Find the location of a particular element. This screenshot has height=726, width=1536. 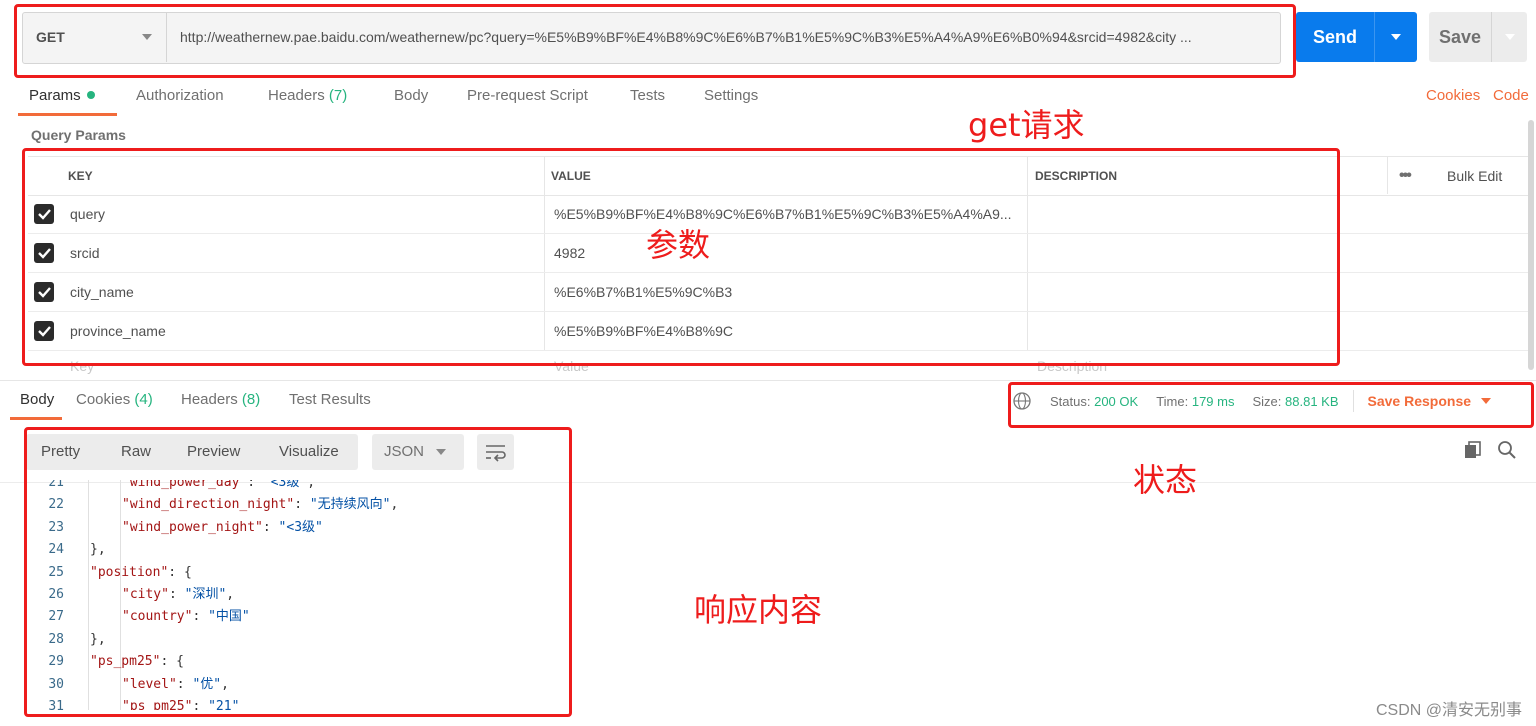

send-button: Send is located at coordinates (1356, 37).